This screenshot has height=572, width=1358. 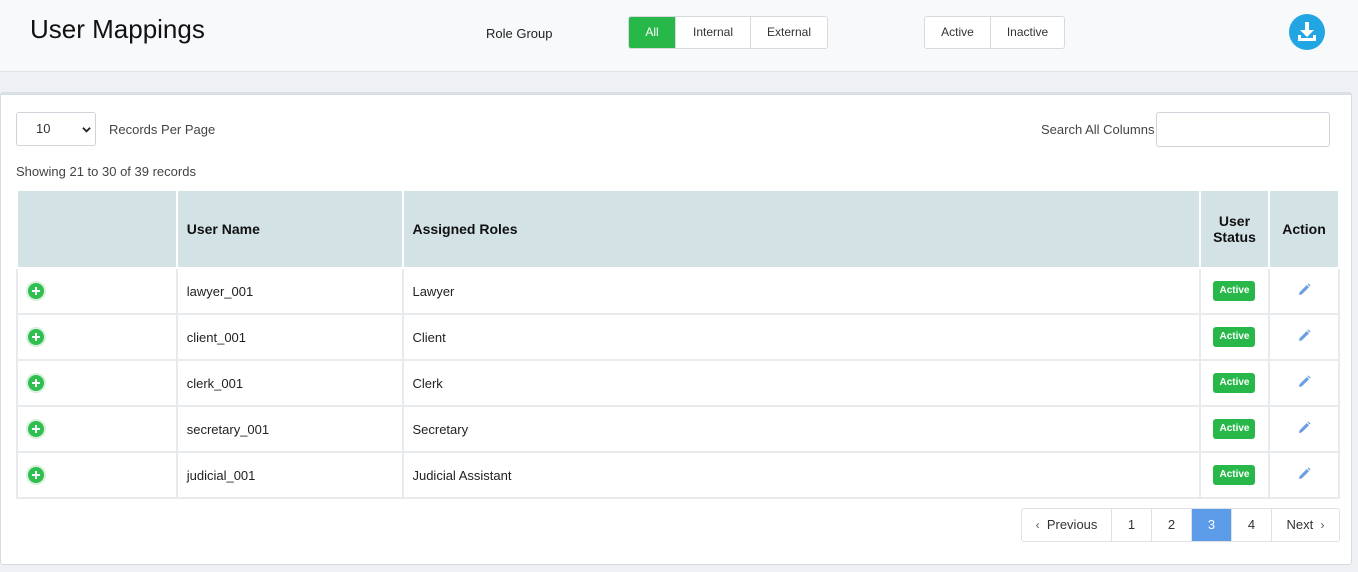 What do you see at coordinates (652, 32) in the screenshot?
I see `role-filter-all: All` at bounding box center [652, 32].